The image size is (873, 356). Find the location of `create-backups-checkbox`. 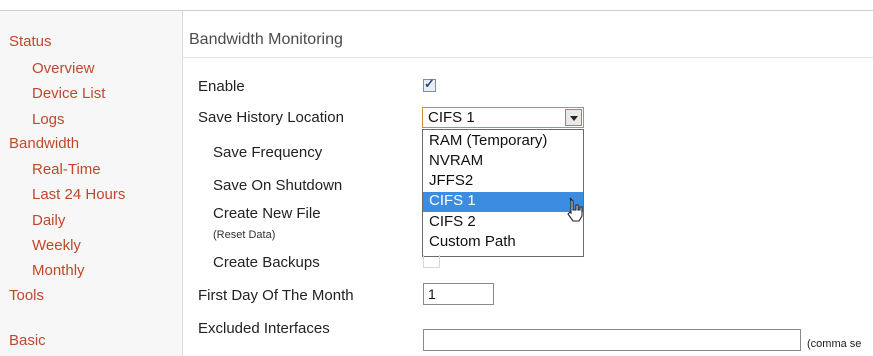

create-backups-checkbox is located at coordinates (431, 261).